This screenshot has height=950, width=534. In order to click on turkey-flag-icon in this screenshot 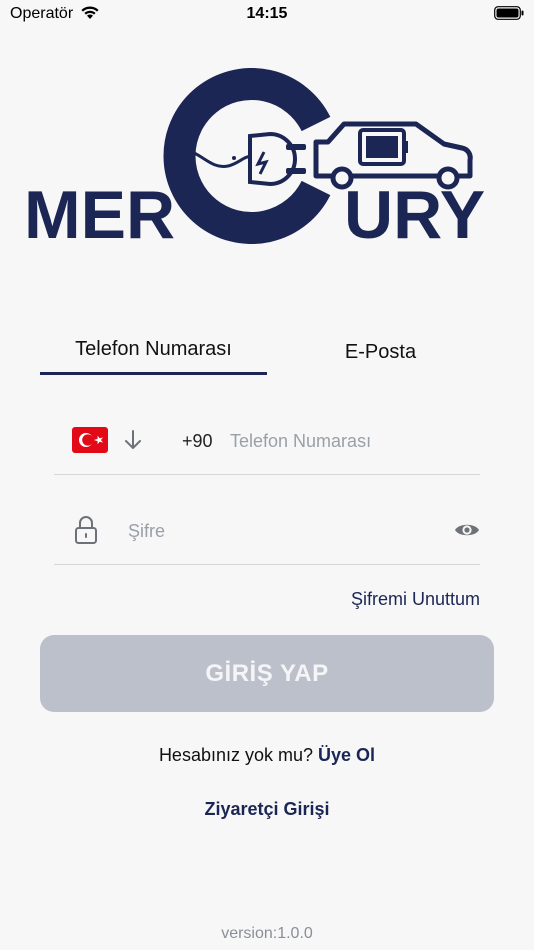, I will do `click(90, 440)`.